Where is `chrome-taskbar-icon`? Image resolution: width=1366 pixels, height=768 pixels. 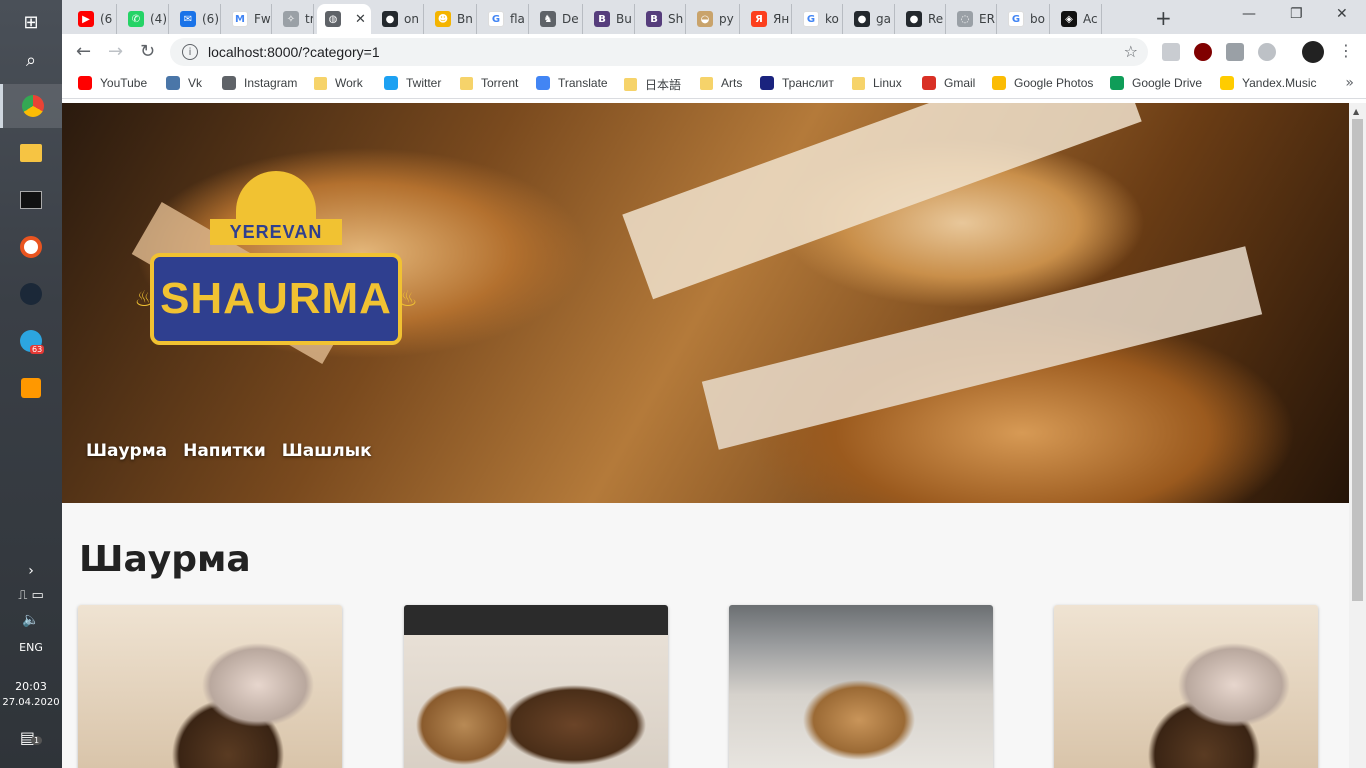
chrome-taskbar-icon is located at coordinates (31, 106).